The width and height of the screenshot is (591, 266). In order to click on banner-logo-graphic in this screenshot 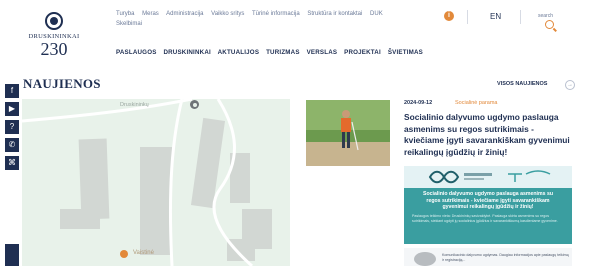, I will do `click(489, 177)`.